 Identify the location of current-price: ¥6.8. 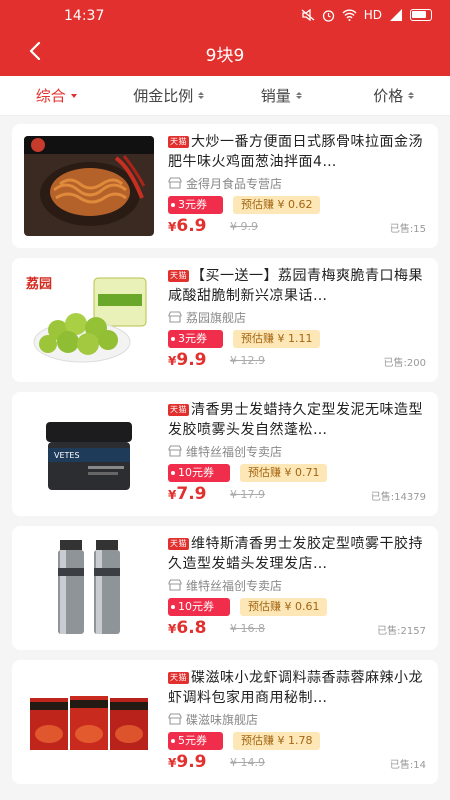
(187, 628).